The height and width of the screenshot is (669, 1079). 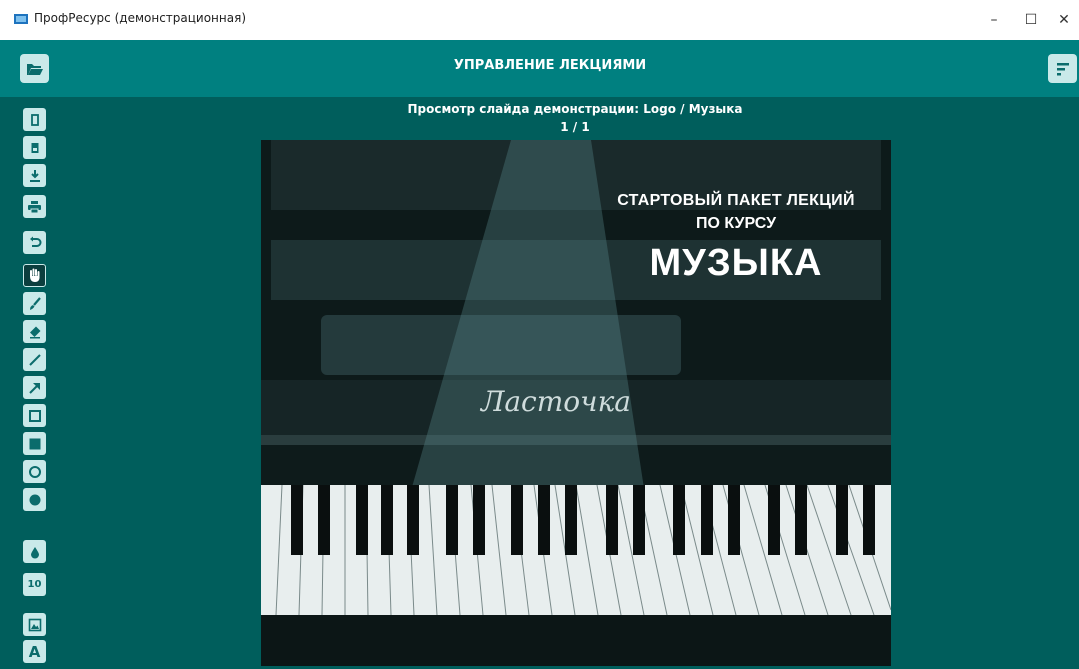 I want to click on color-drop-icon, so click(x=34, y=551).